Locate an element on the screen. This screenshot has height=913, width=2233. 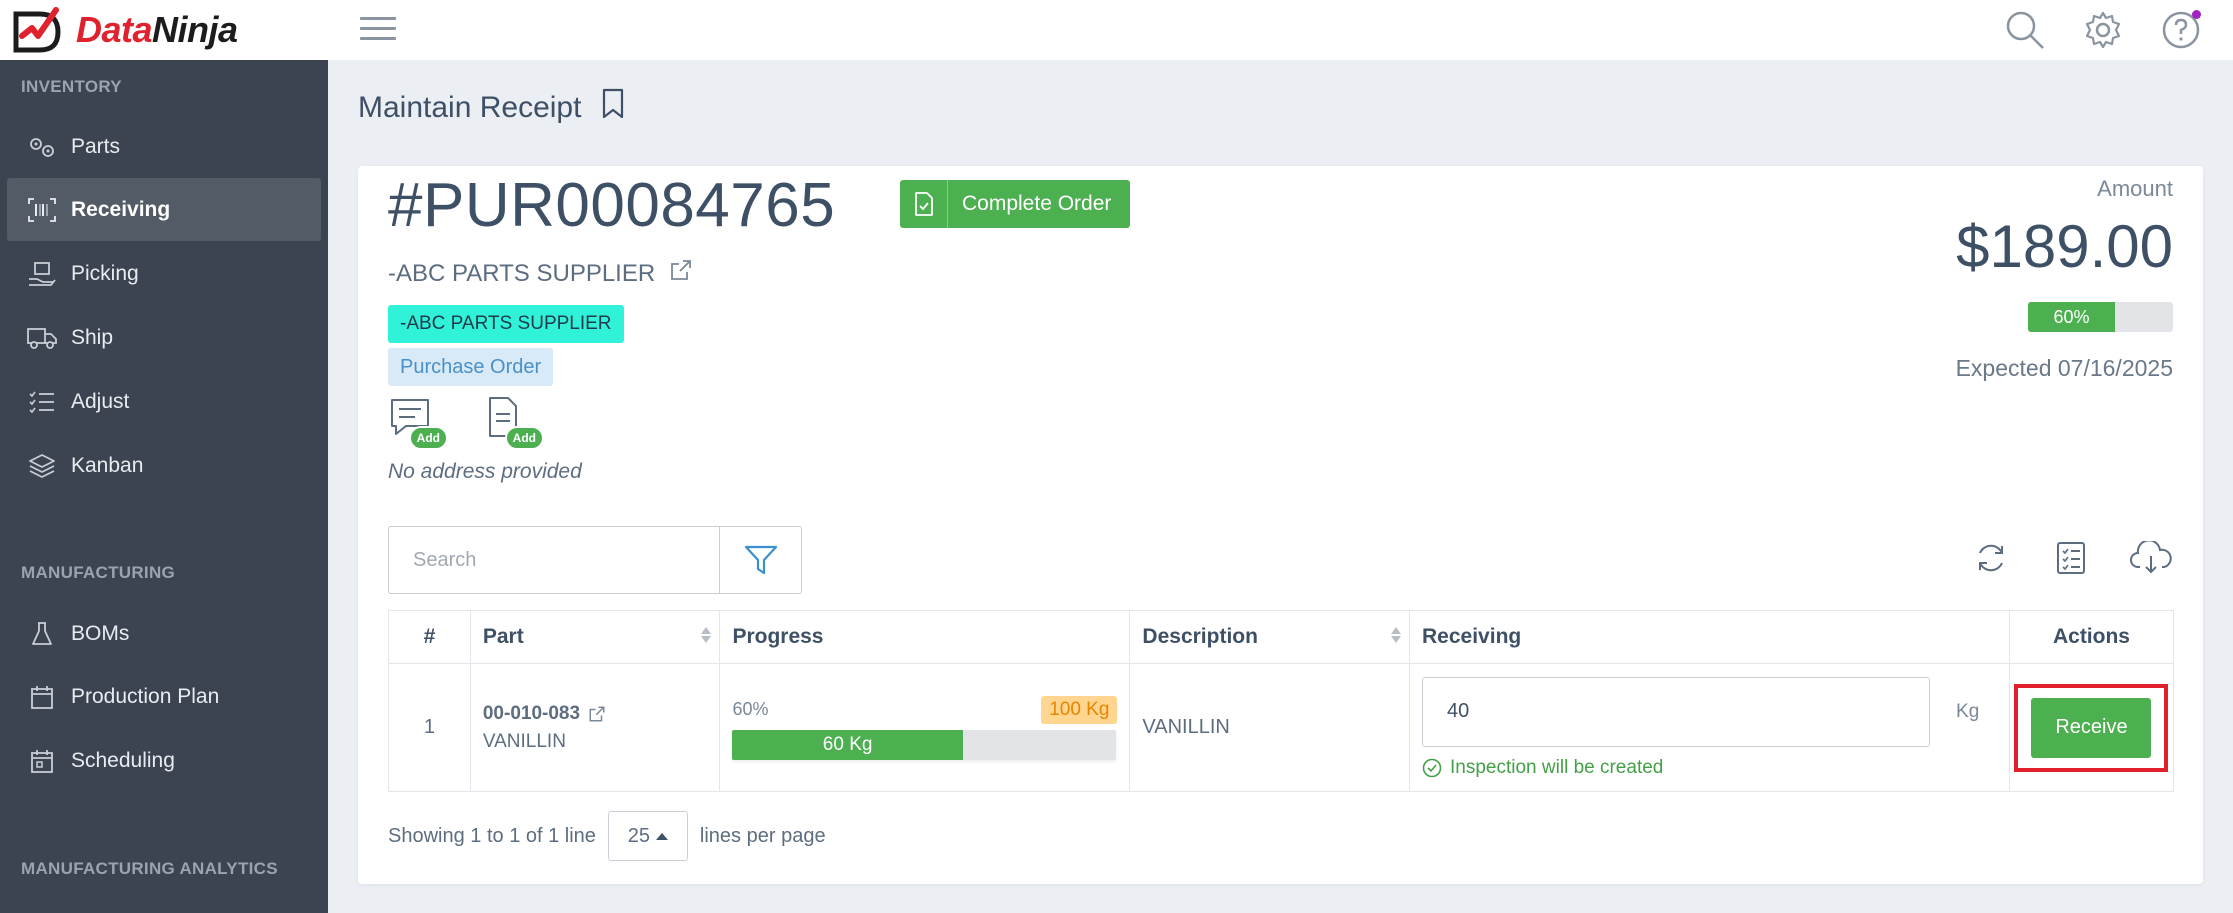
order-type-badge: Purchase Order is located at coordinates (471, 367).